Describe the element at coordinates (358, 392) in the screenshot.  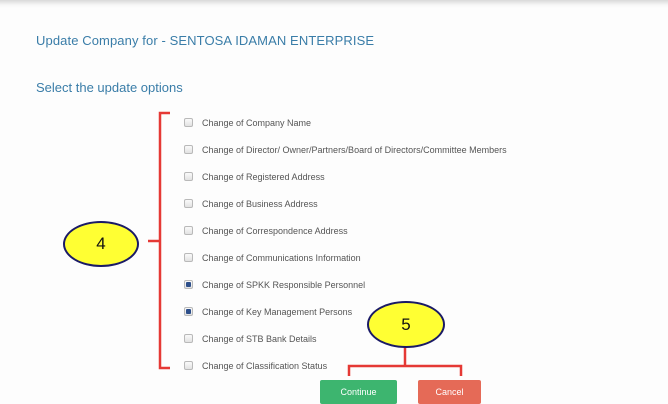
I see `continue-button: Continue` at that location.